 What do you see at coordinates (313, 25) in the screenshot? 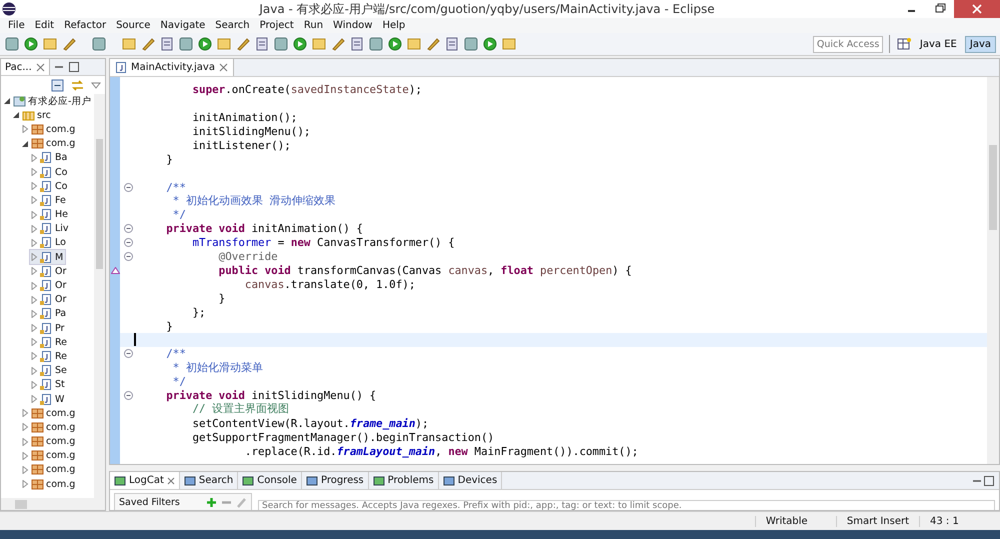
I see `menu-item: Run` at bounding box center [313, 25].